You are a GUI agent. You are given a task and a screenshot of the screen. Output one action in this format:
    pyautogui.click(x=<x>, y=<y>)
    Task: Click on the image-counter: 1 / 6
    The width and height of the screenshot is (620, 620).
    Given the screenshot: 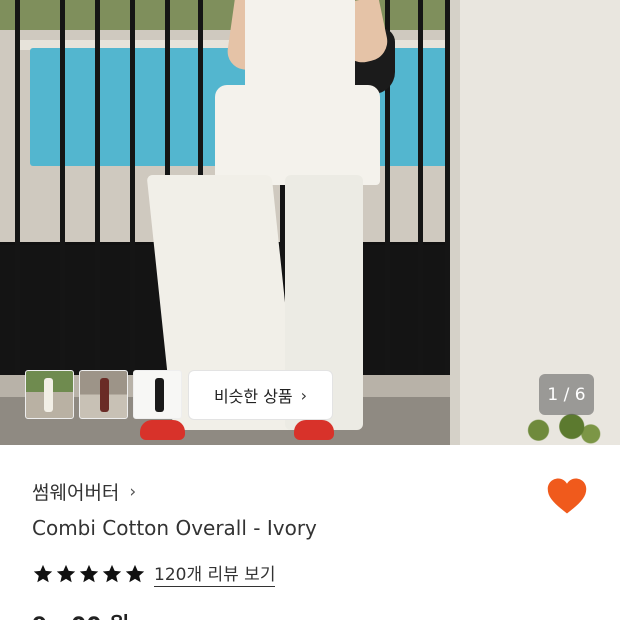 What is the action you would take?
    pyautogui.click(x=566, y=394)
    